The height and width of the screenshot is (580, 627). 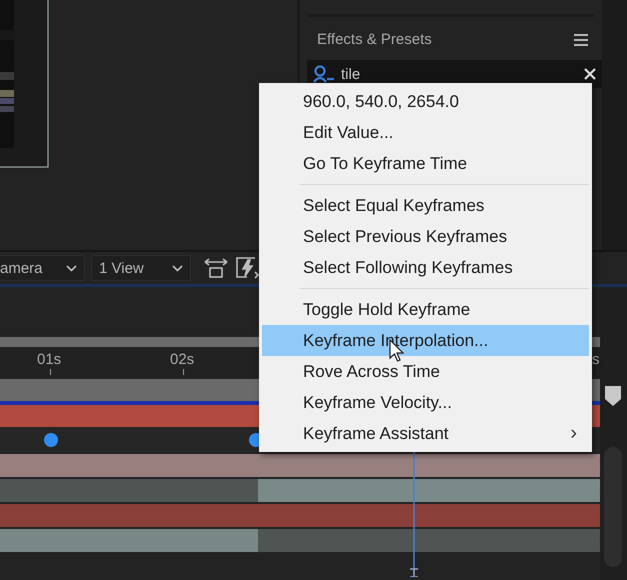 I want to click on time-label: 02s, so click(x=182, y=359).